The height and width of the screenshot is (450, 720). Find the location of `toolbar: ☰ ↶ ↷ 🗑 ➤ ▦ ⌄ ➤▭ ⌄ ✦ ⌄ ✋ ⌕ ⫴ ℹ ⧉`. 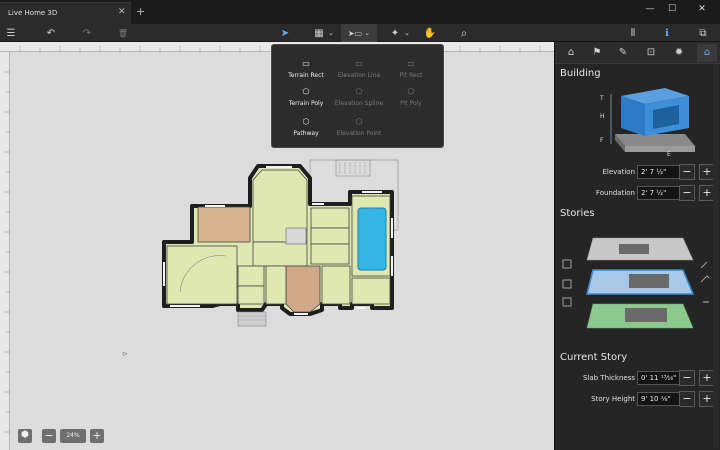

toolbar: ☰ ↶ ↷ 🗑 ➤ ▦ ⌄ ➤▭ ⌄ ✦ ⌄ ✋ ⌕ ⫴ ℹ ⧉ is located at coordinates (360, 33).